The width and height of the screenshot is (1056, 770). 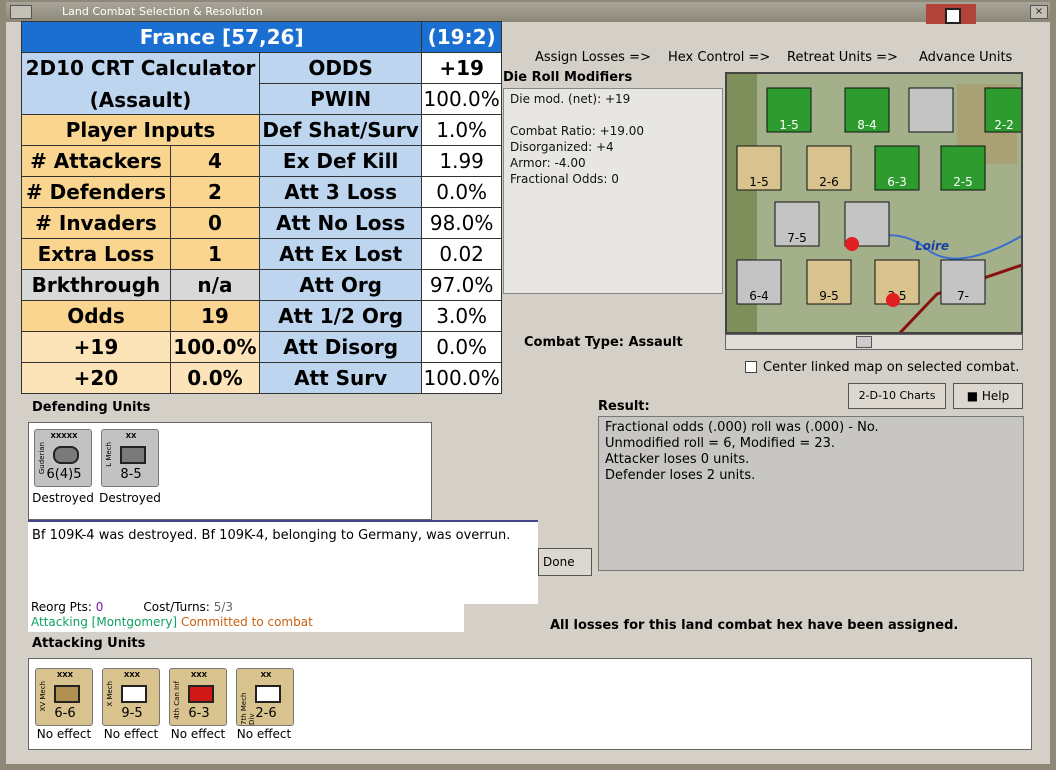 I want to click on unit-size: XX, so click(x=131, y=436).